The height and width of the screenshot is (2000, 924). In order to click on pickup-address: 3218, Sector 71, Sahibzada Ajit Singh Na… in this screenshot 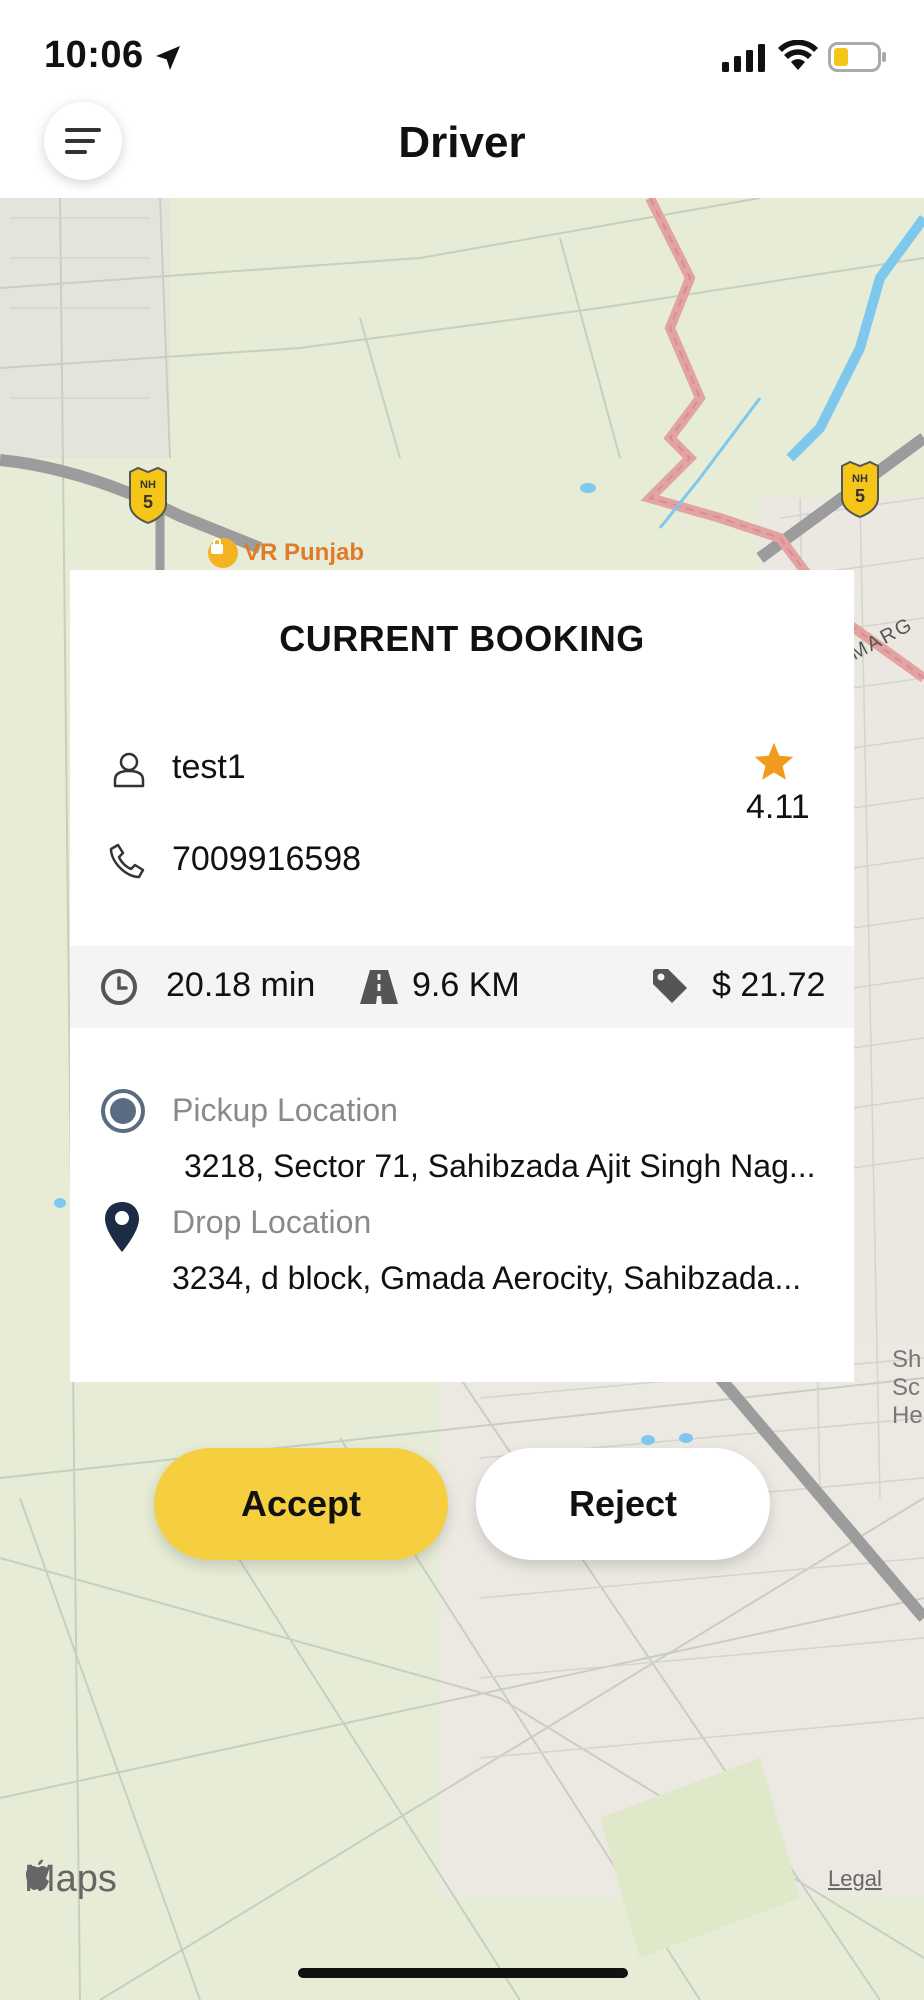, I will do `click(500, 1166)`.